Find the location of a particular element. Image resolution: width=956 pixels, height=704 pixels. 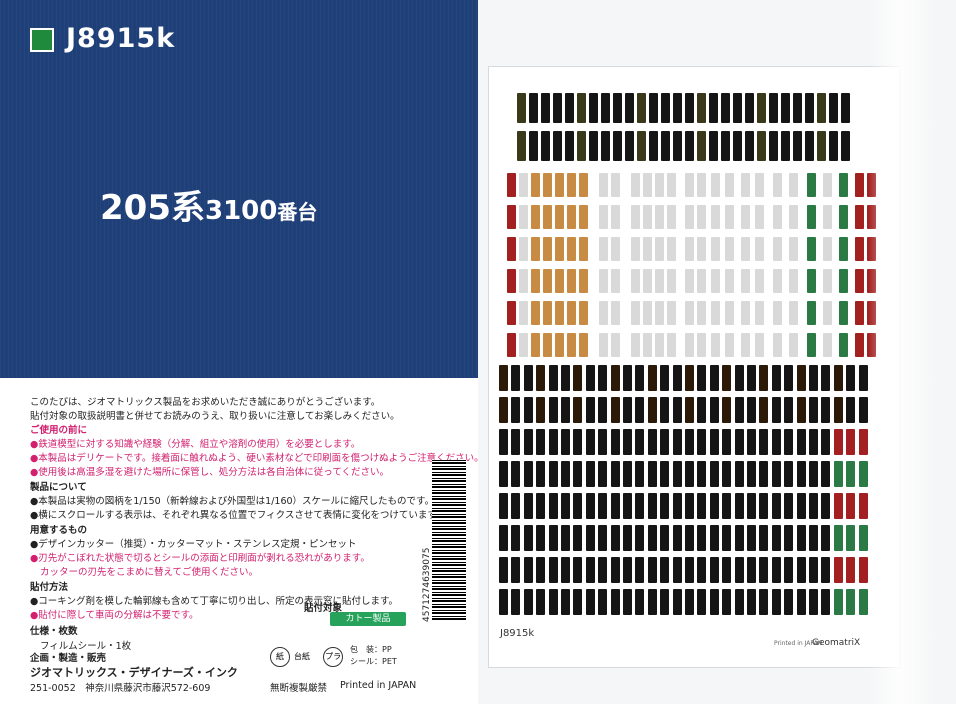

title-series: 205系 is located at coordinates (152, 208).